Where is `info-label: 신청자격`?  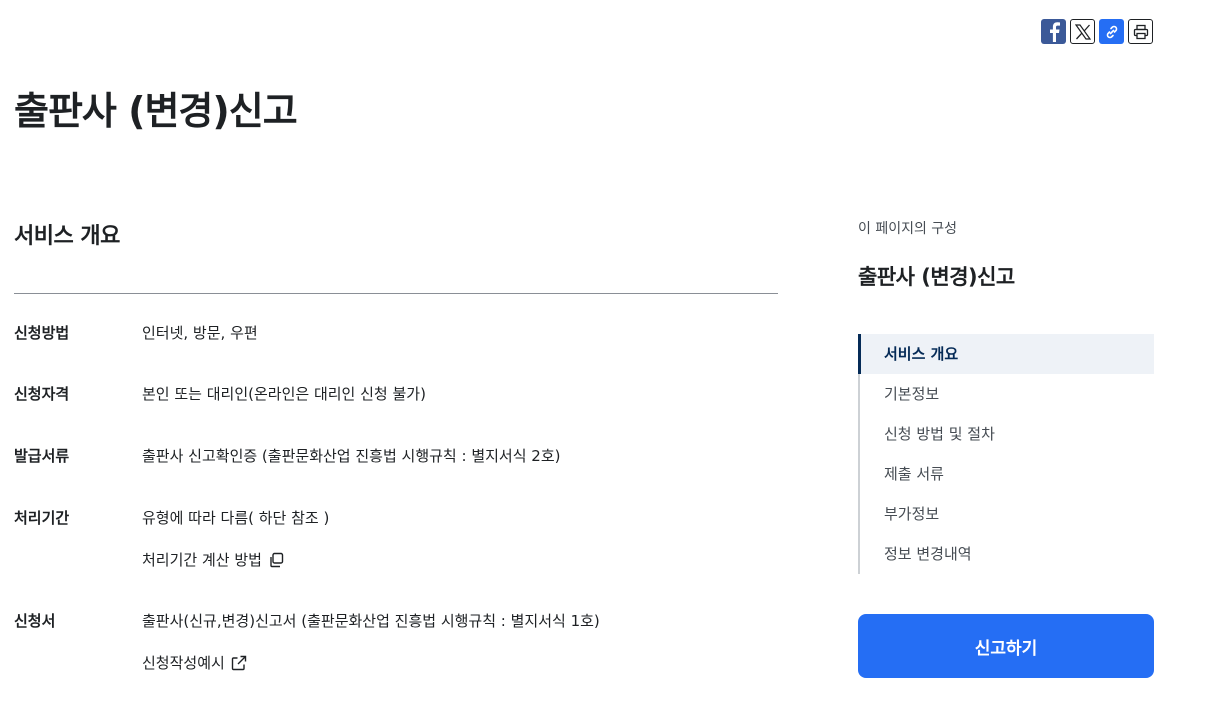 info-label: 신청자격 is located at coordinates (42, 394).